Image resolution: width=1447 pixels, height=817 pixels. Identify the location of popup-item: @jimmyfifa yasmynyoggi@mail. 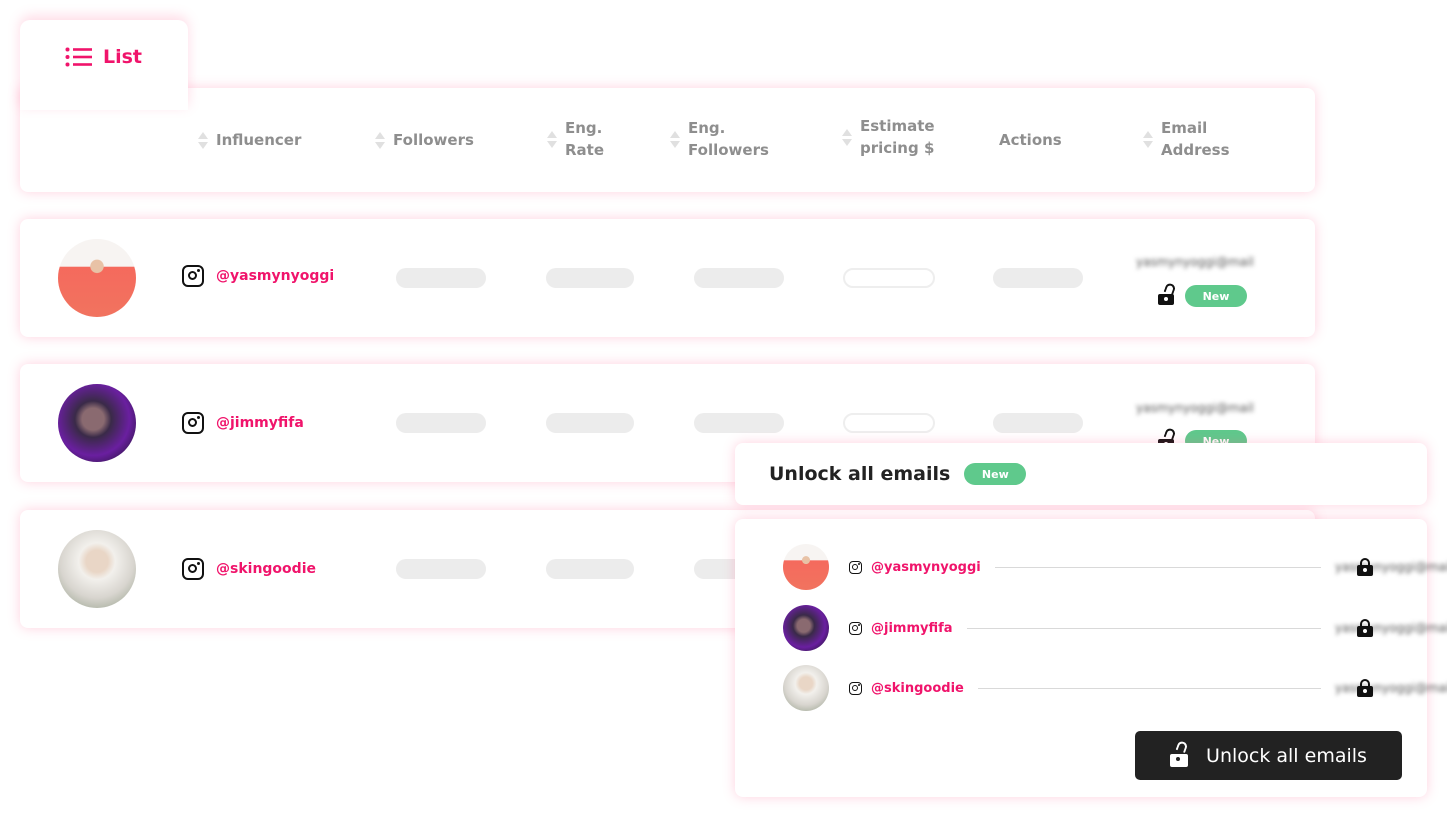
(1115, 628).